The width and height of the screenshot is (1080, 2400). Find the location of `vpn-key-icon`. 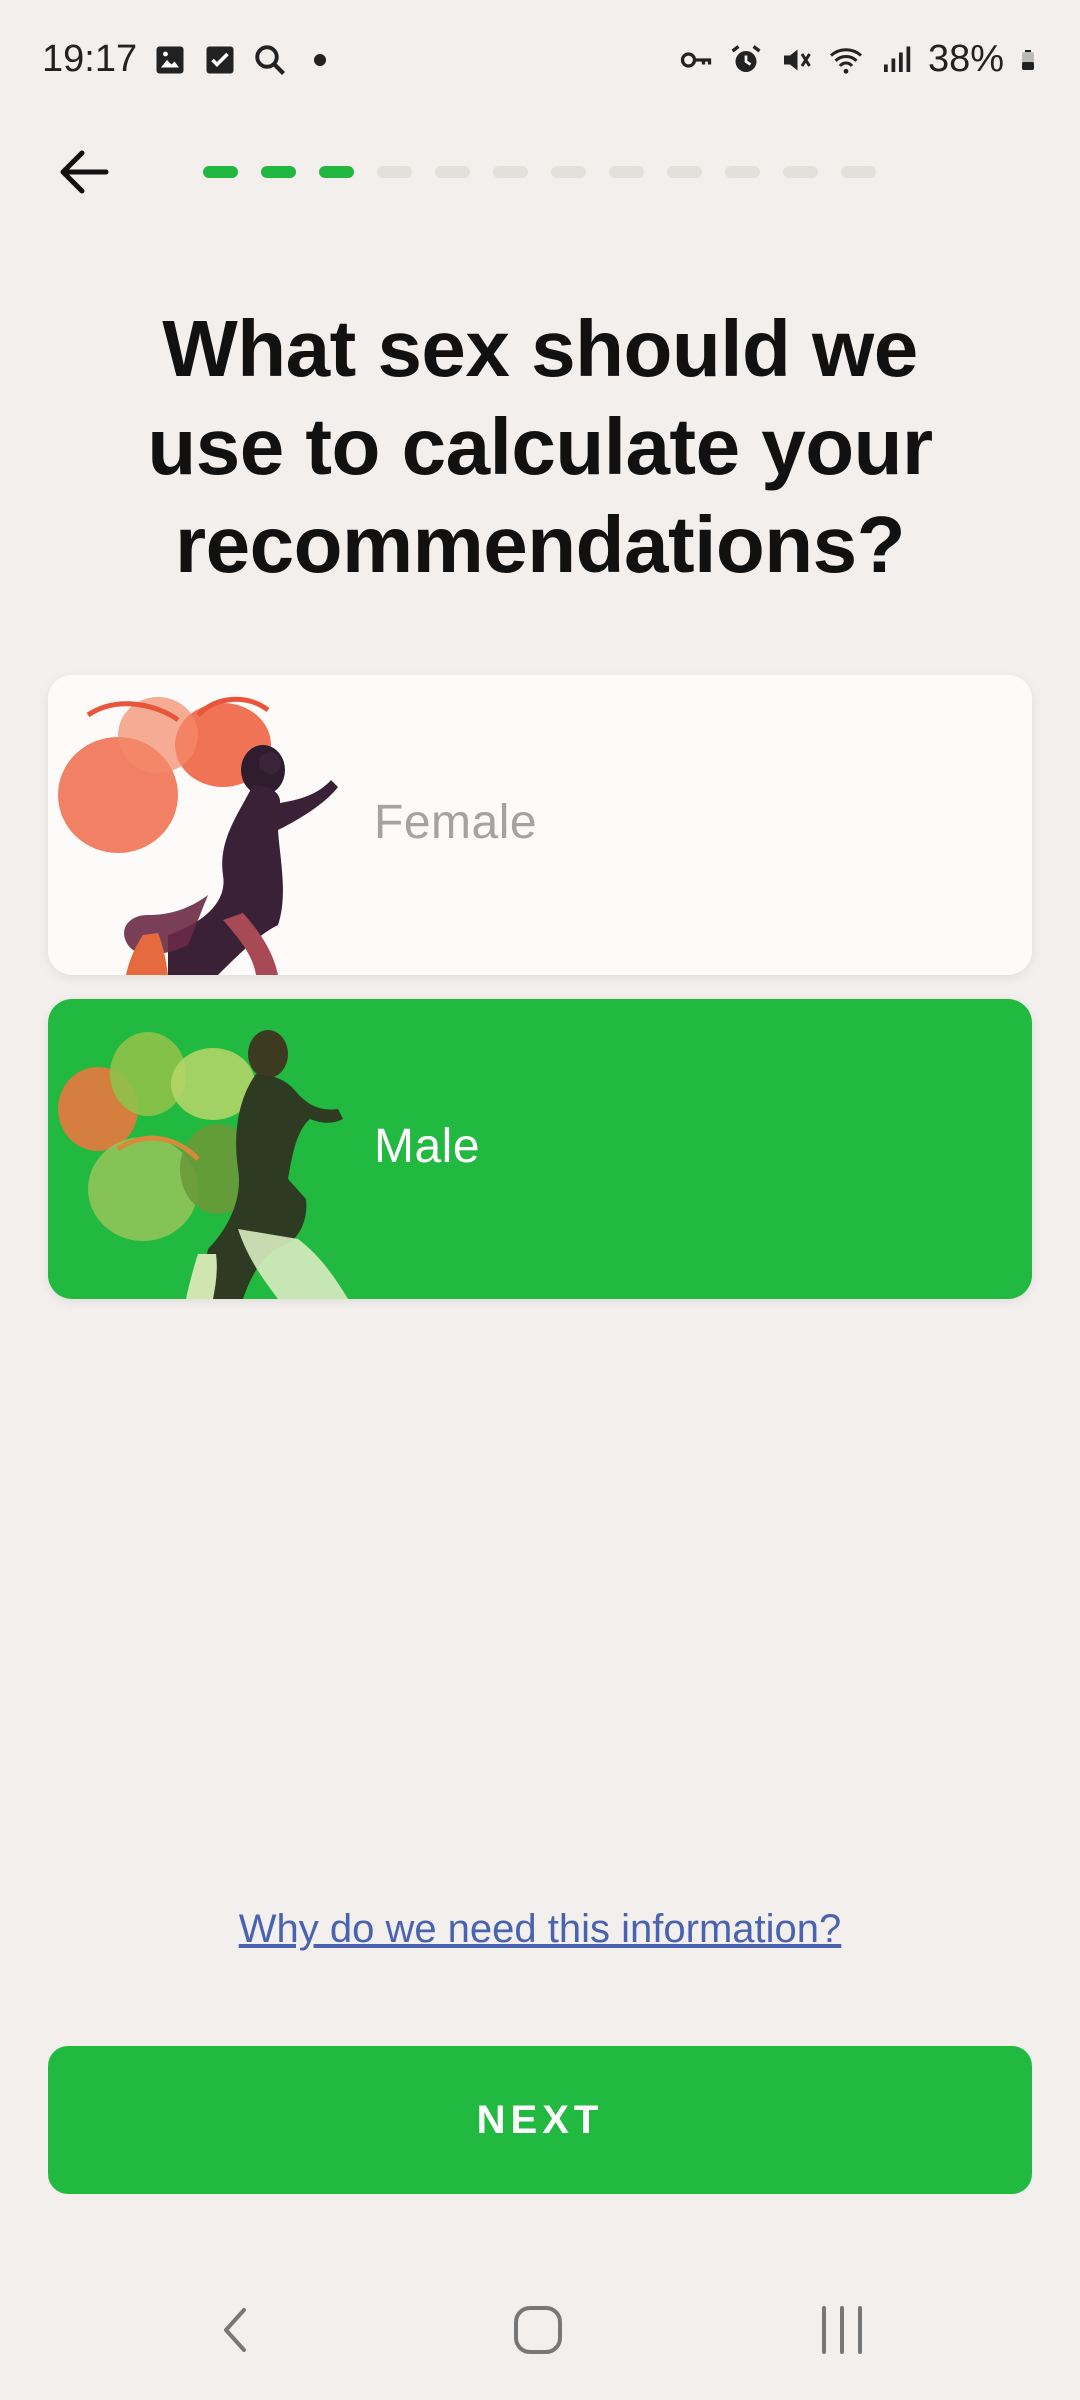

vpn-key-icon is located at coordinates (696, 59).